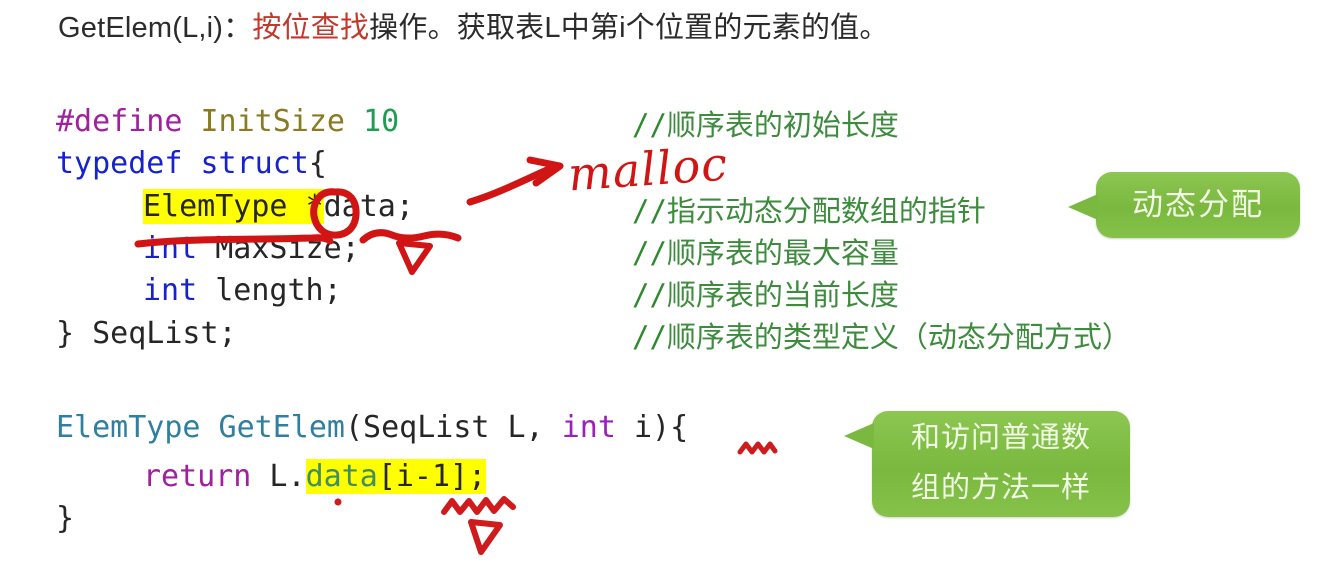 The image size is (1326, 562). Describe the element at coordinates (414, 257) in the screenshot. I see `triangle-mark-maxsize-icon` at that location.